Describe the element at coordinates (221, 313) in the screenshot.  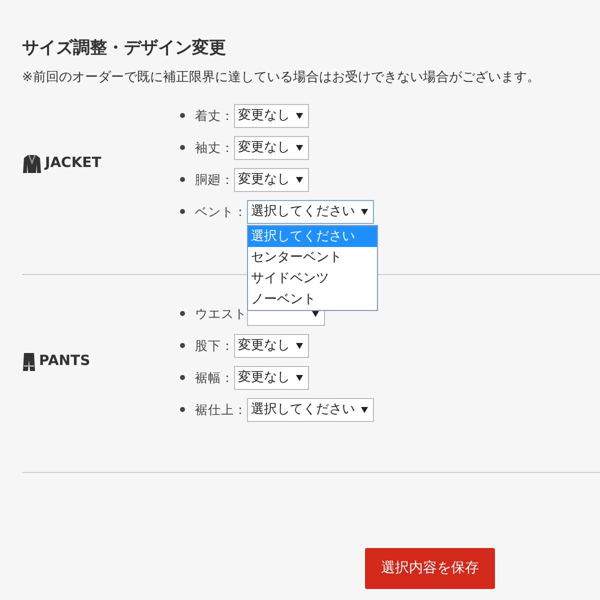
I see `field-label: ウエスト` at that location.